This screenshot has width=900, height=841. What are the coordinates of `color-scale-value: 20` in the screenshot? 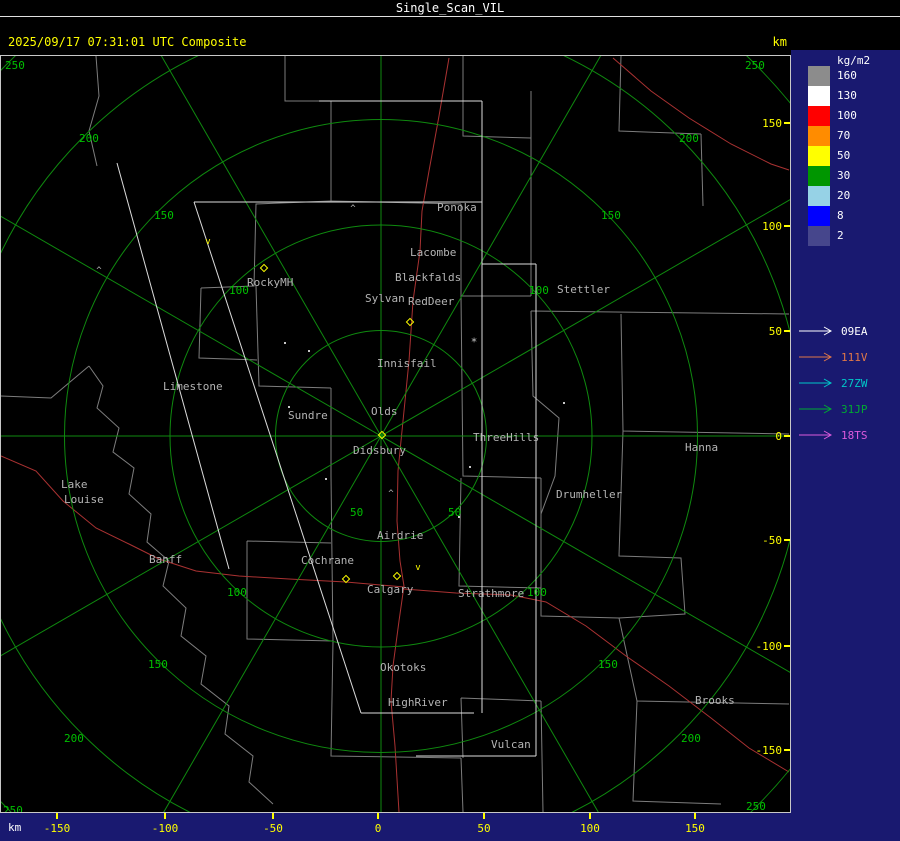 It's located at (844, 195).